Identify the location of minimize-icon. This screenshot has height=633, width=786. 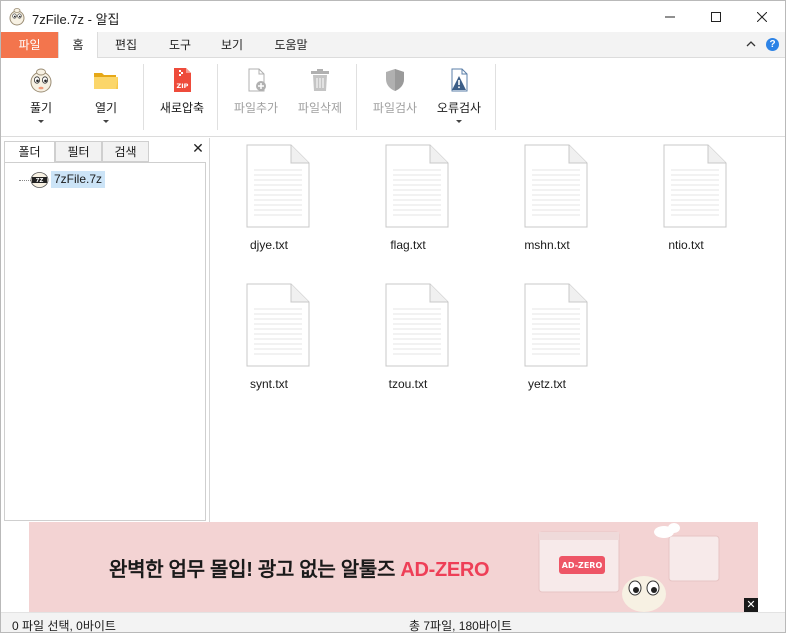
(670, 16).